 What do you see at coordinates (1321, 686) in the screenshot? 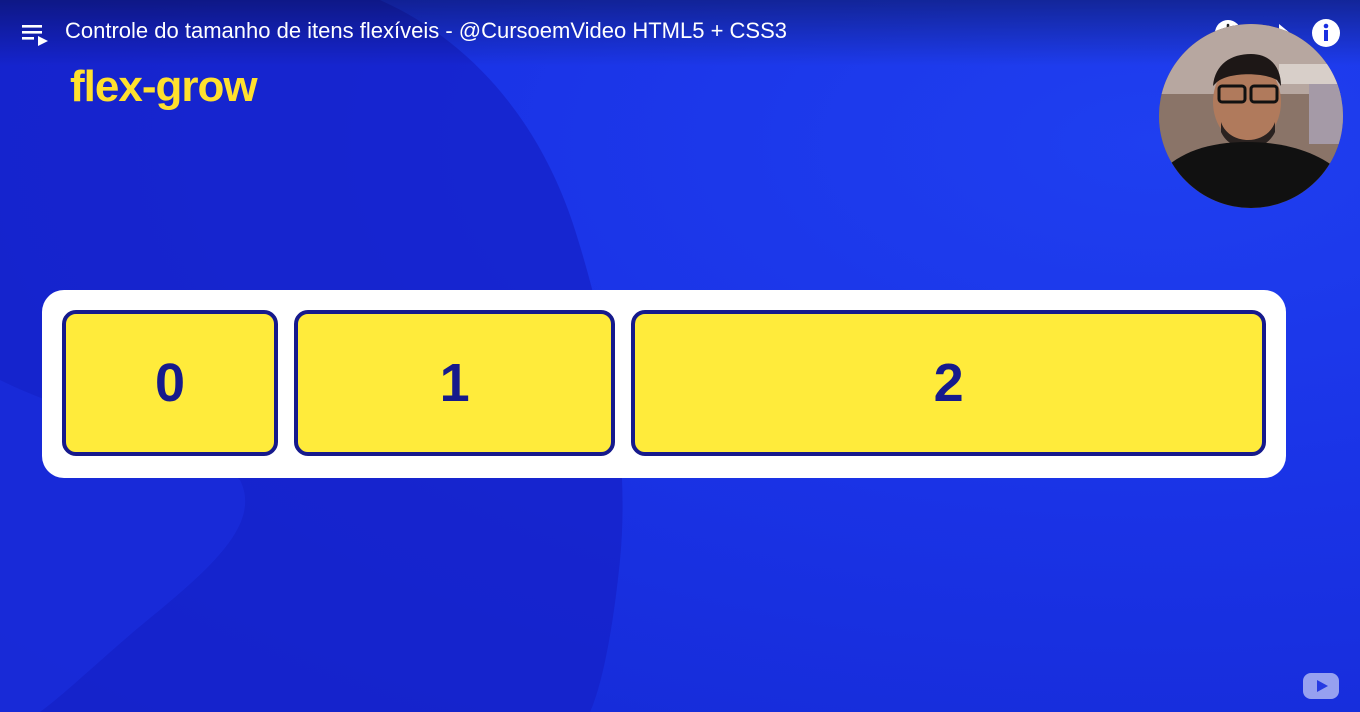
I see `youtube-logo-icon` at bounding box center [1321, 686].